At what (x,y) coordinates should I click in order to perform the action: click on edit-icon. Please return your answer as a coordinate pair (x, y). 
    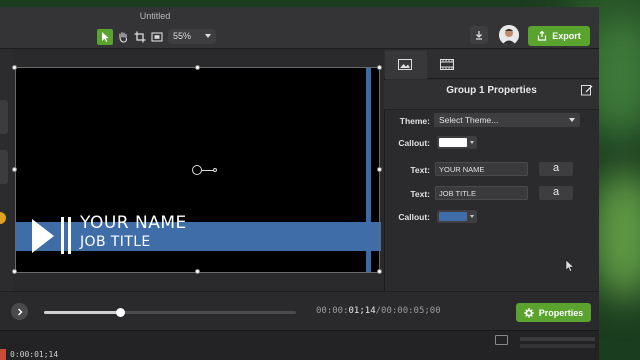
    Looking at the image, I should click on (587, 90).